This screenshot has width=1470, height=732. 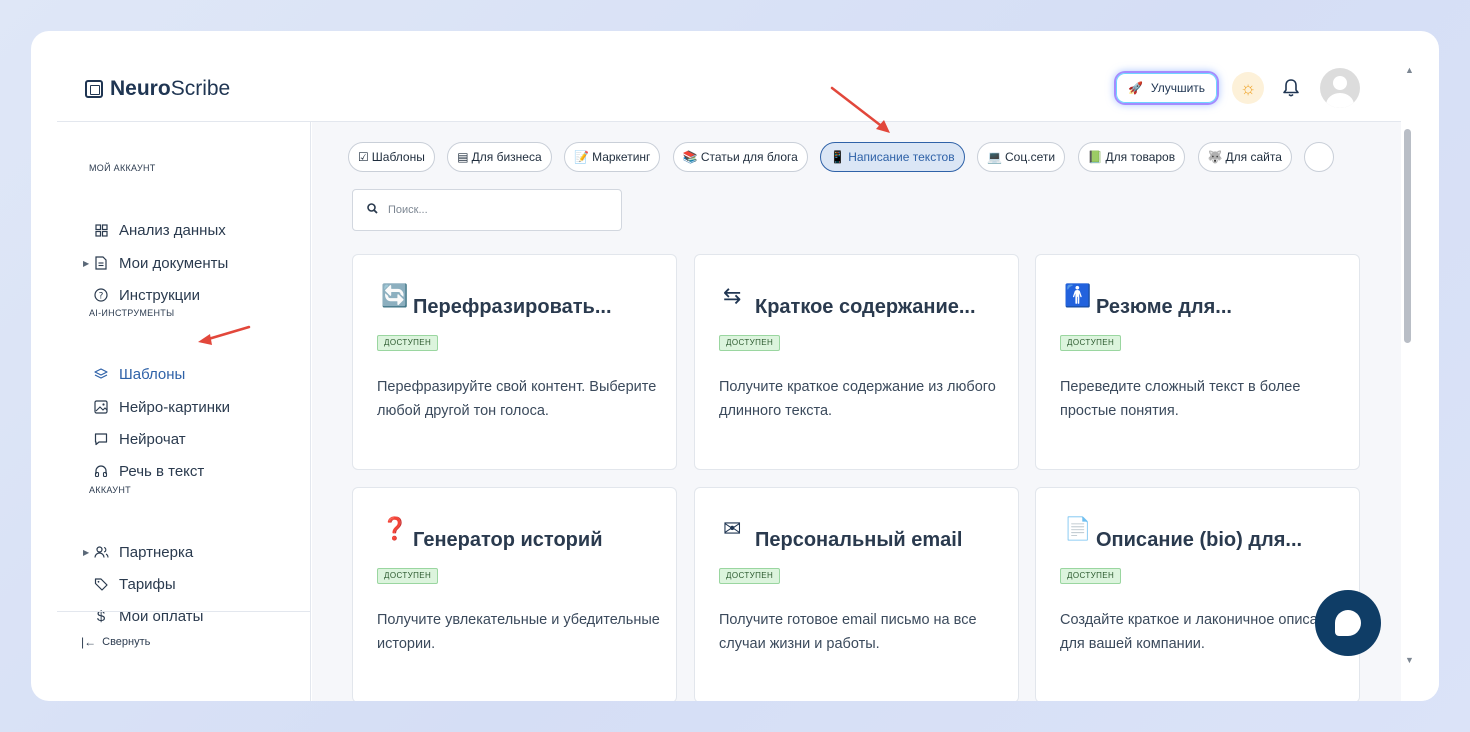 I want to click on tab-website: 🐺 Для сайта, so click(x=1244, y=157).